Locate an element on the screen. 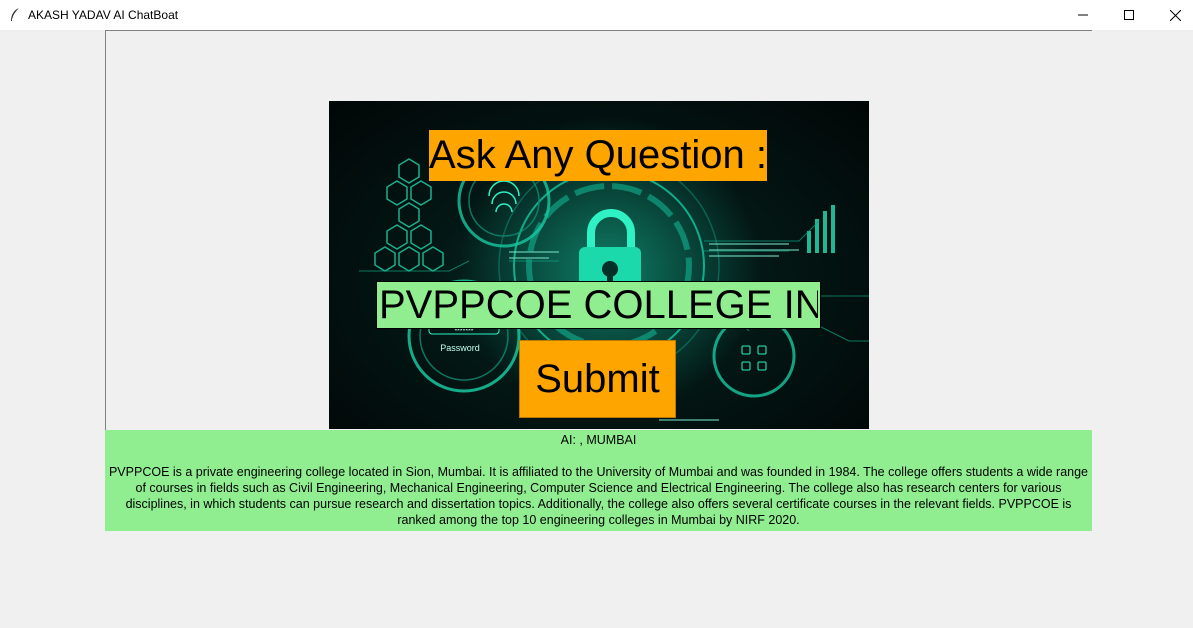 The image size is (1193, 628). ask-question-label: Ask Any Question : is located at coordinates (598, 155).